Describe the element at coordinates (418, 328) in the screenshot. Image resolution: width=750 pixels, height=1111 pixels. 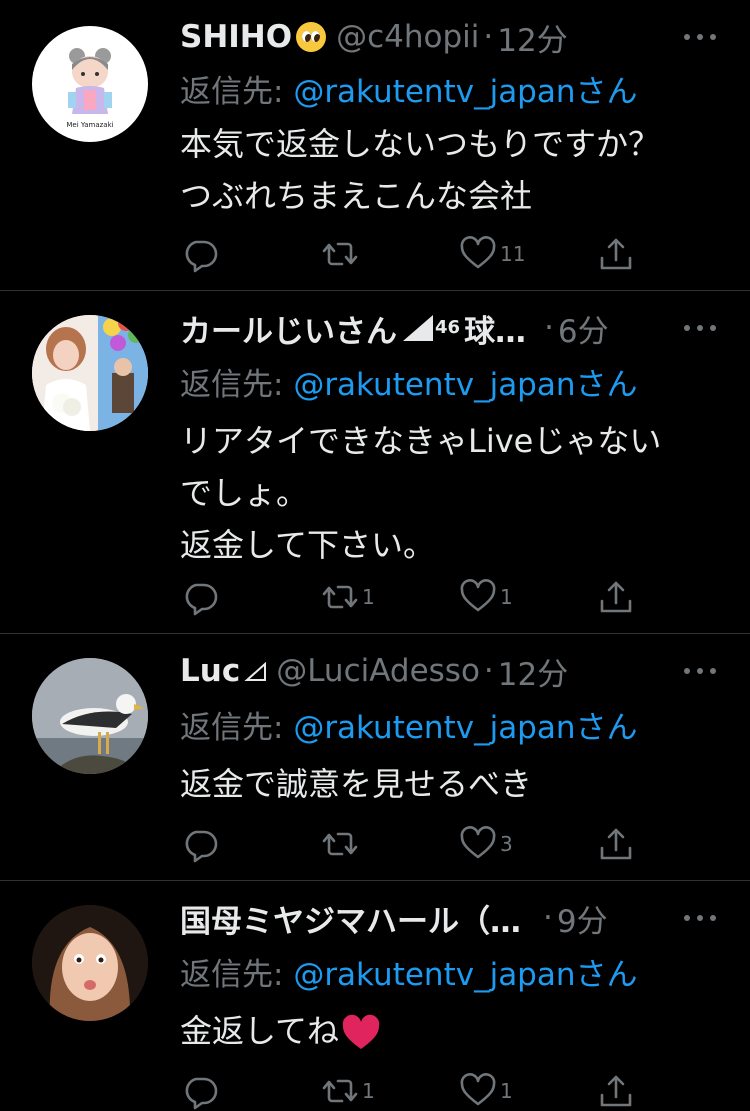
I see `verified-mark-icon` at that location.